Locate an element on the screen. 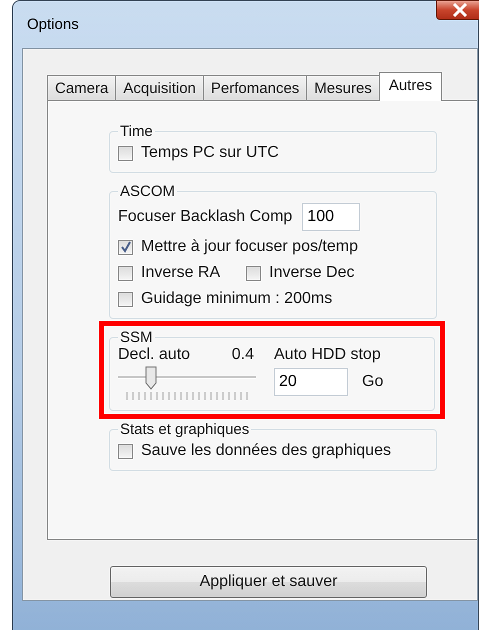  tab: Perfomances is located at coordinates (255, 87).